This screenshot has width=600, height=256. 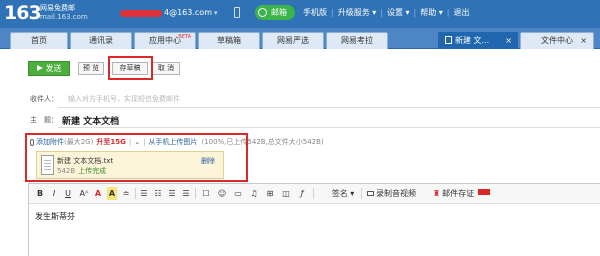 I want to click on tab-compose: 新建 文... ×, so click(x=478, y=40).